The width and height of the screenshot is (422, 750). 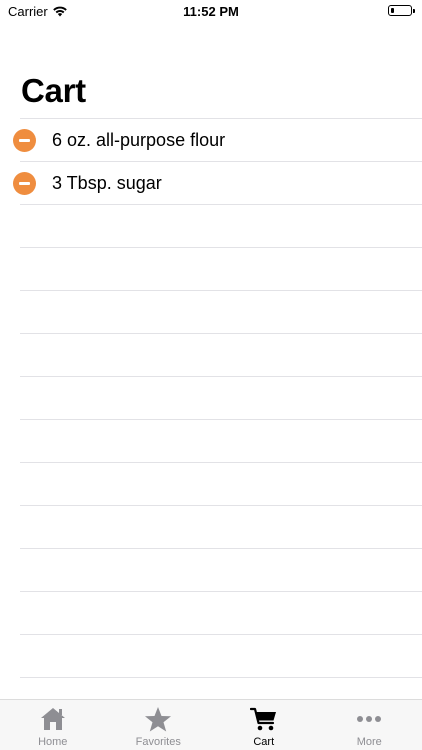 What do you see at coordinates (401, 10) in the screenshot?
I see `battery-icon` at bounding box center [401, 10].